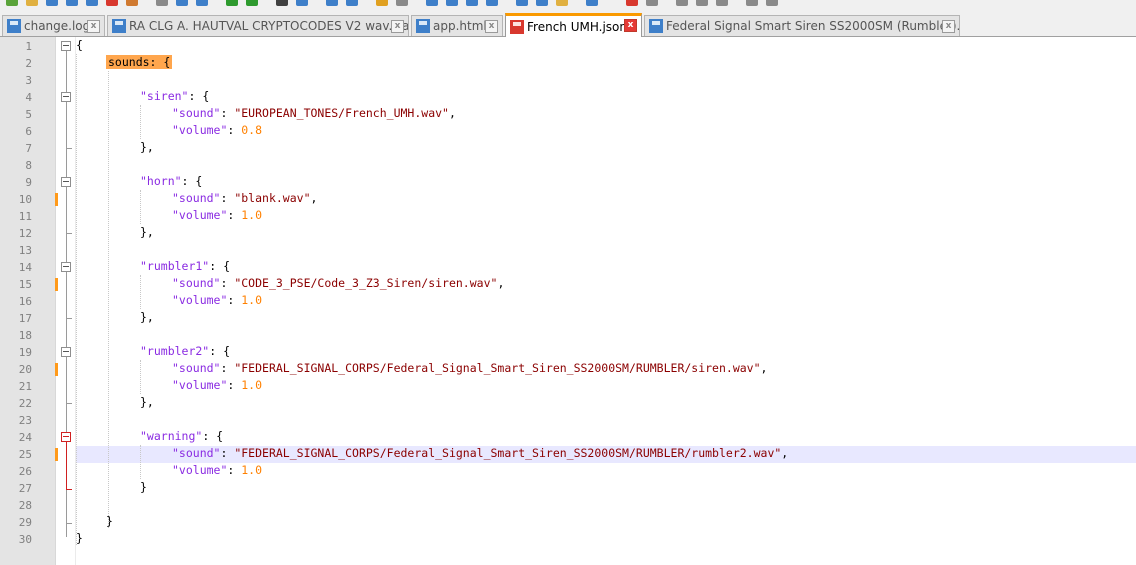  I want to click on play-macro-icon, so click(682, 3).